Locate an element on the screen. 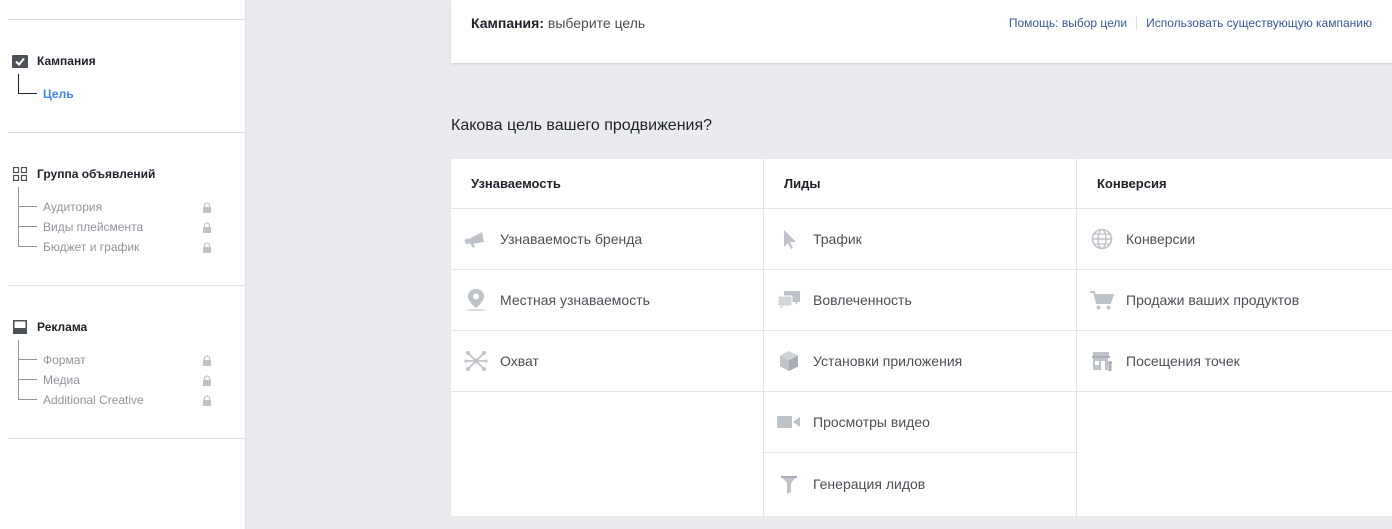  sidebar-item-media: Медиа is located at coordinates (115, 375).